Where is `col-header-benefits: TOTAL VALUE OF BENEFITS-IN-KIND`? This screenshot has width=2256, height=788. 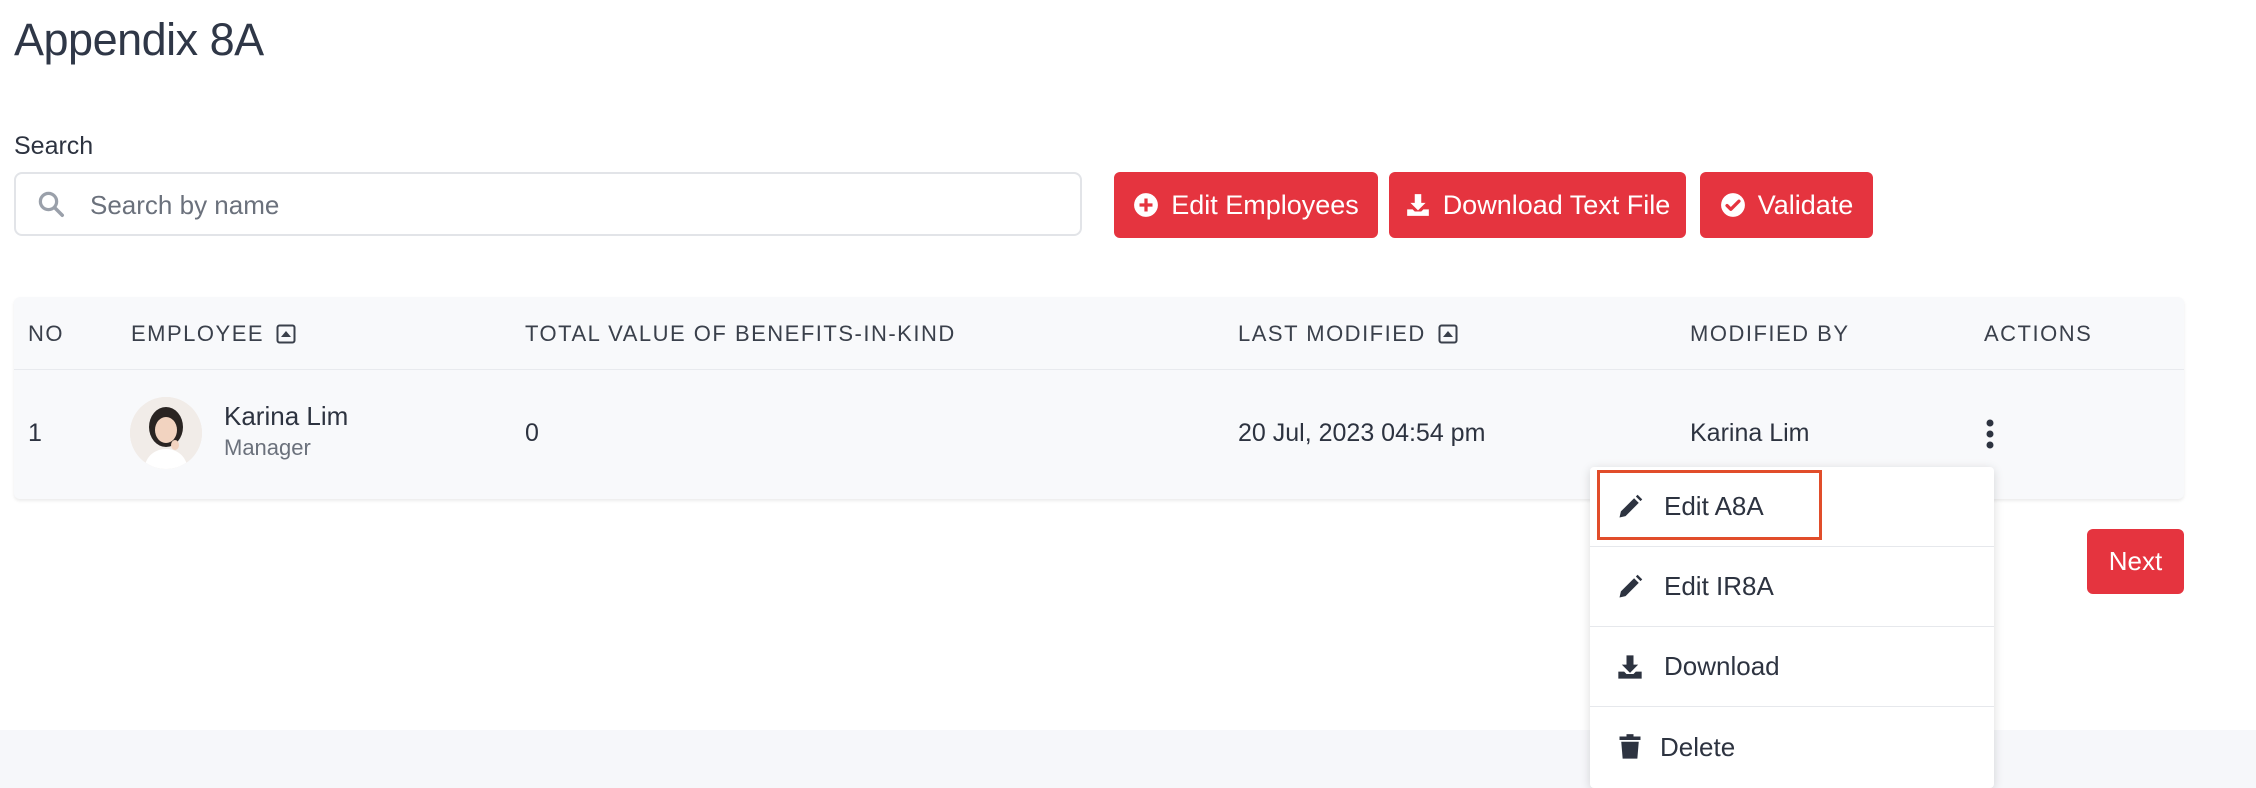 col-header-benefits: TOTAL VALUE OF BENEFITS-IN-KIND is located at coordinates (740, 334).